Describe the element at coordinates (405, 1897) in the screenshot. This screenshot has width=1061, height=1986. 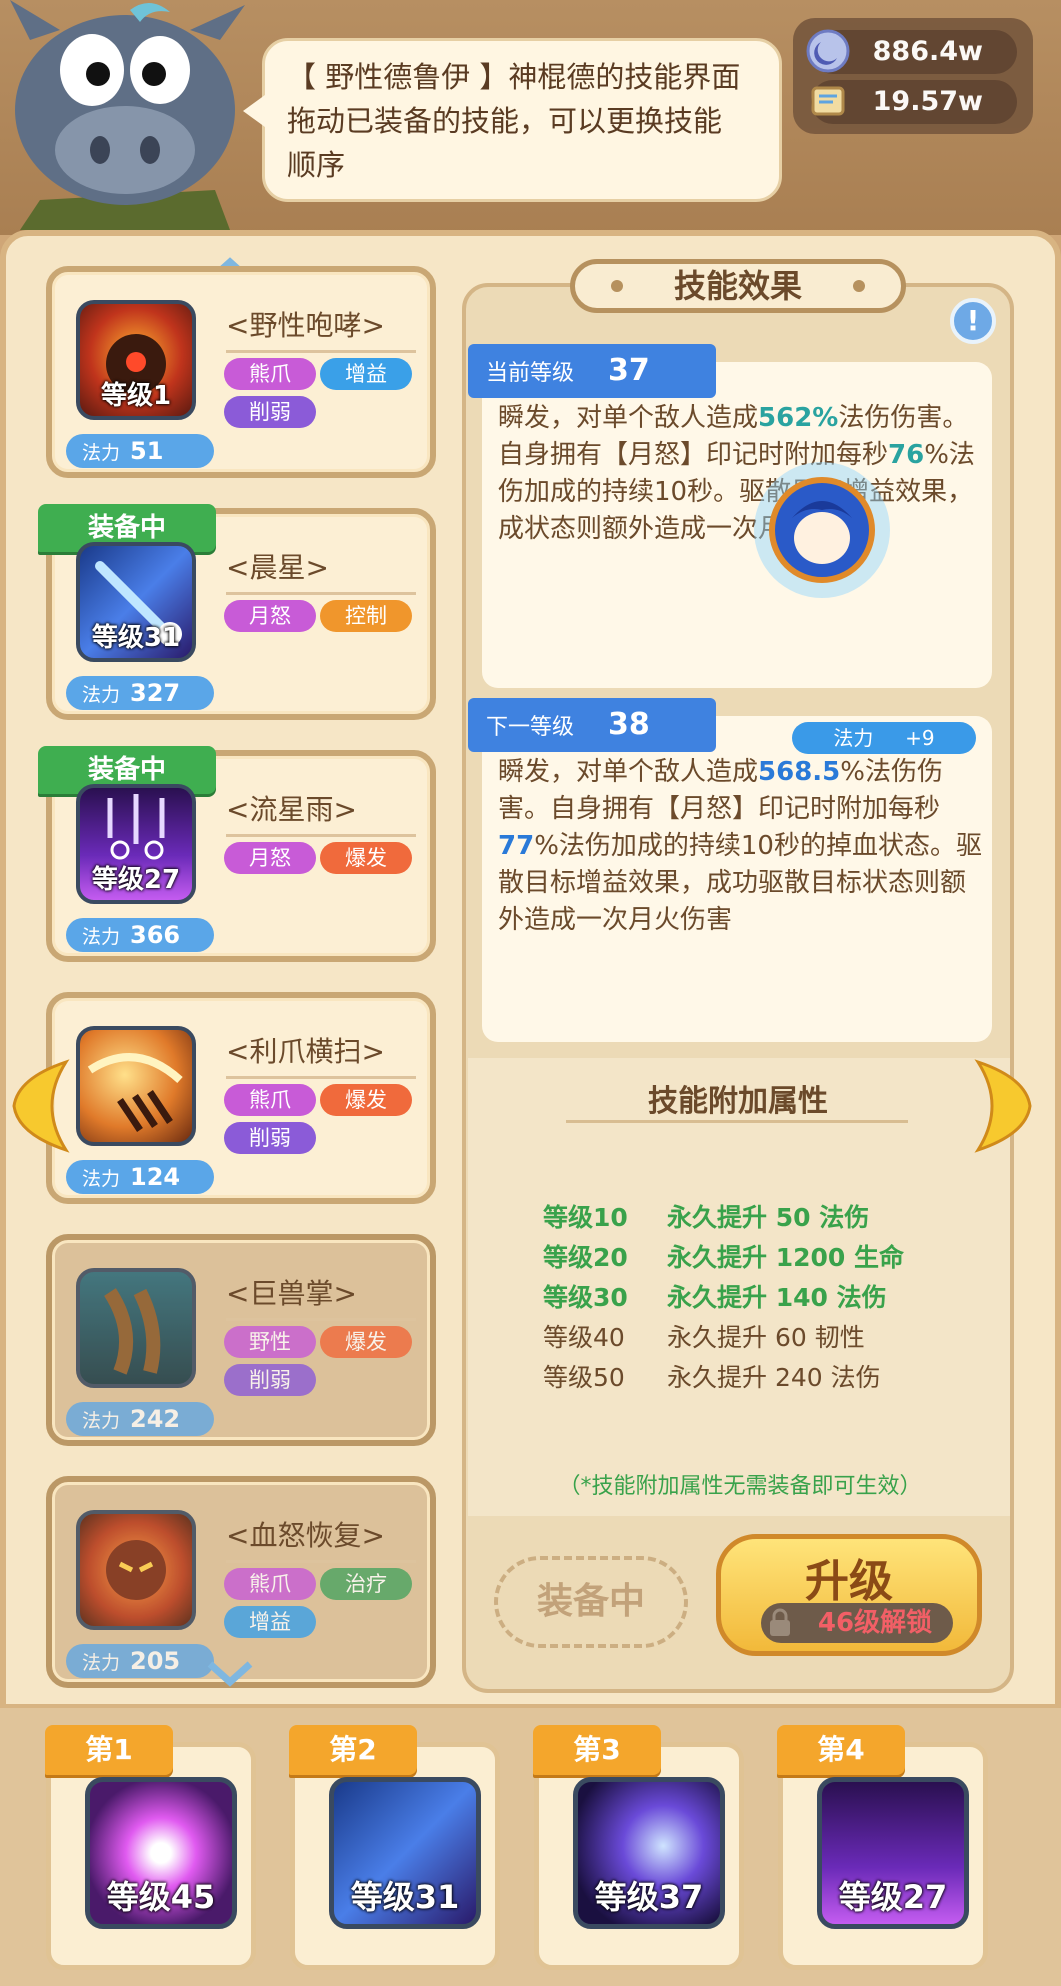
I see `slot-level: 等级31` at that location.